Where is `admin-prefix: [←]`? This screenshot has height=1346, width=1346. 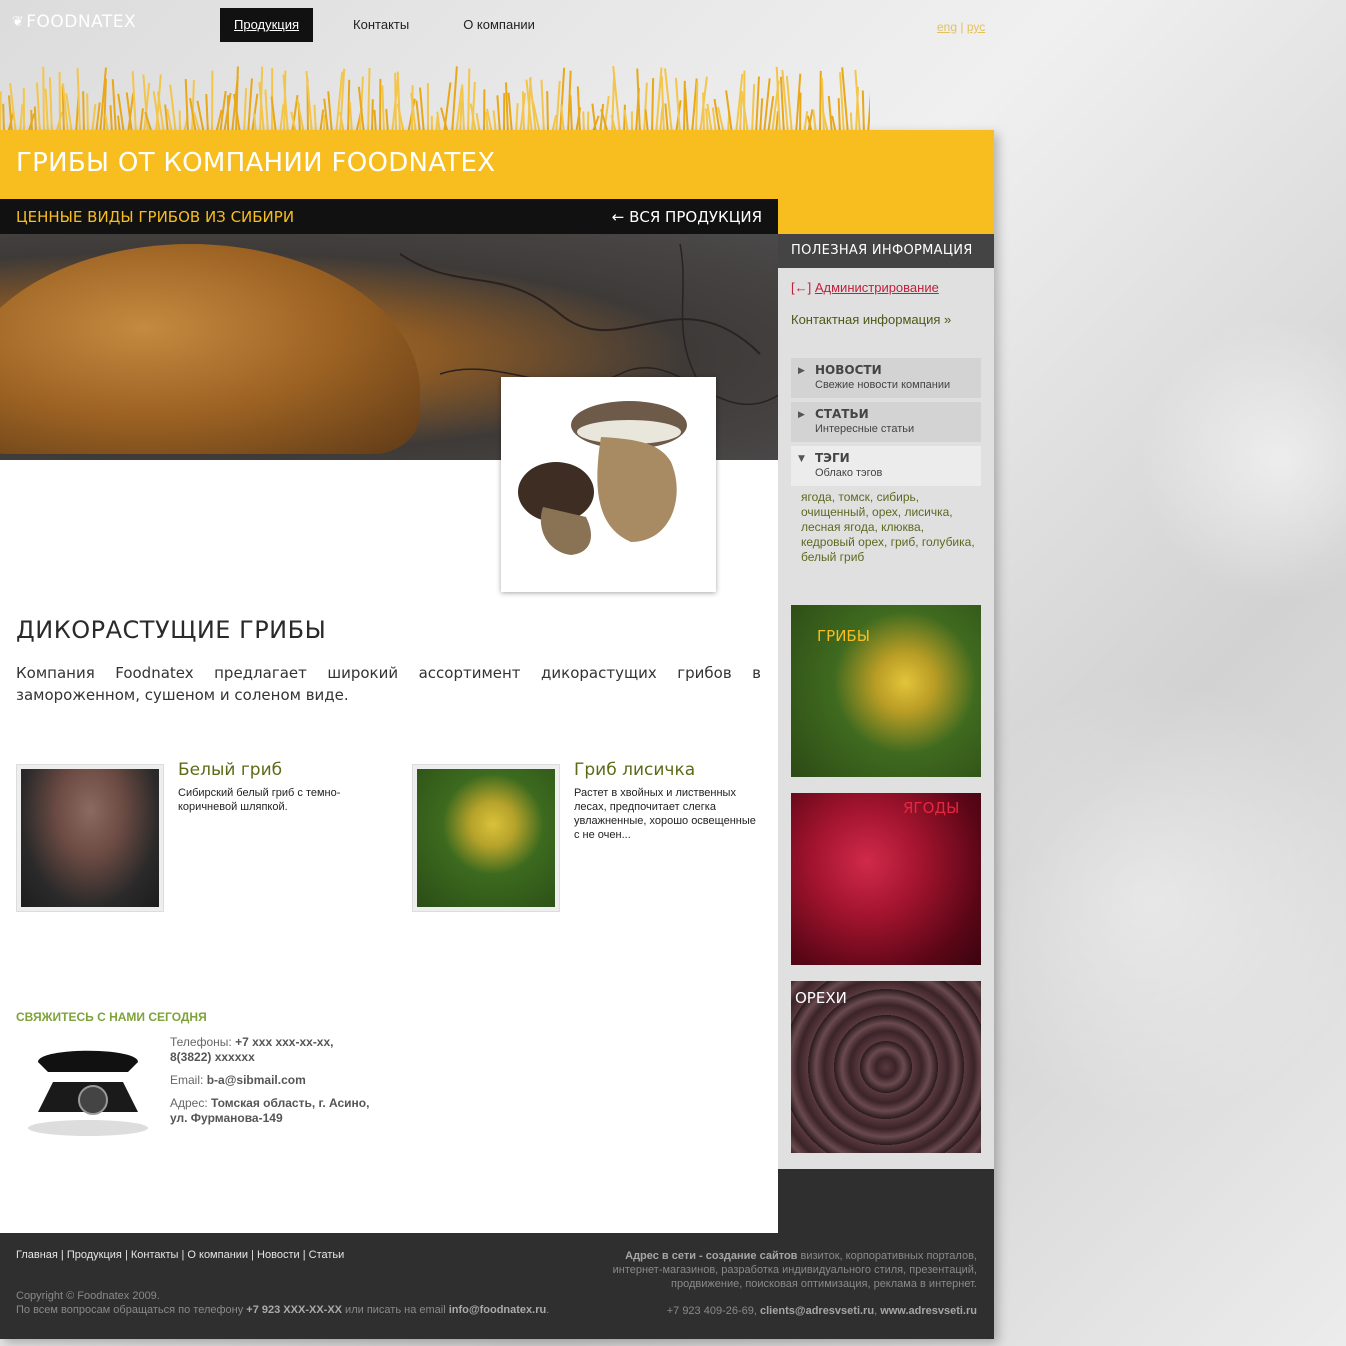 admin-prefix: [←] is located at coordinates (801, 287).